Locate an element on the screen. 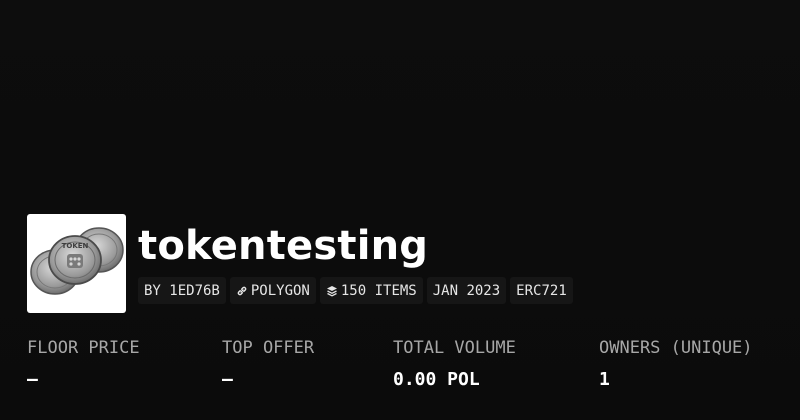  link-icon is located at coordinates (242, 291).